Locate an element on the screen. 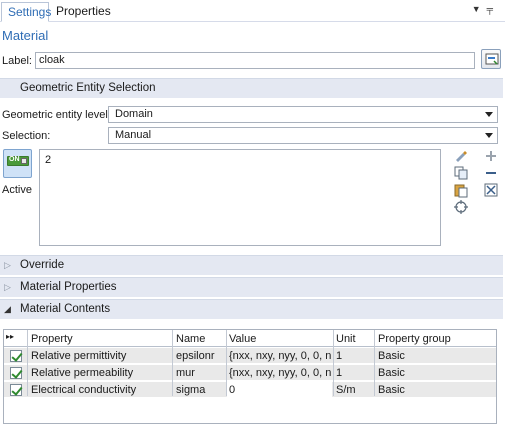  cell-property: Relative permittivity is located at coordinates (79, 356).